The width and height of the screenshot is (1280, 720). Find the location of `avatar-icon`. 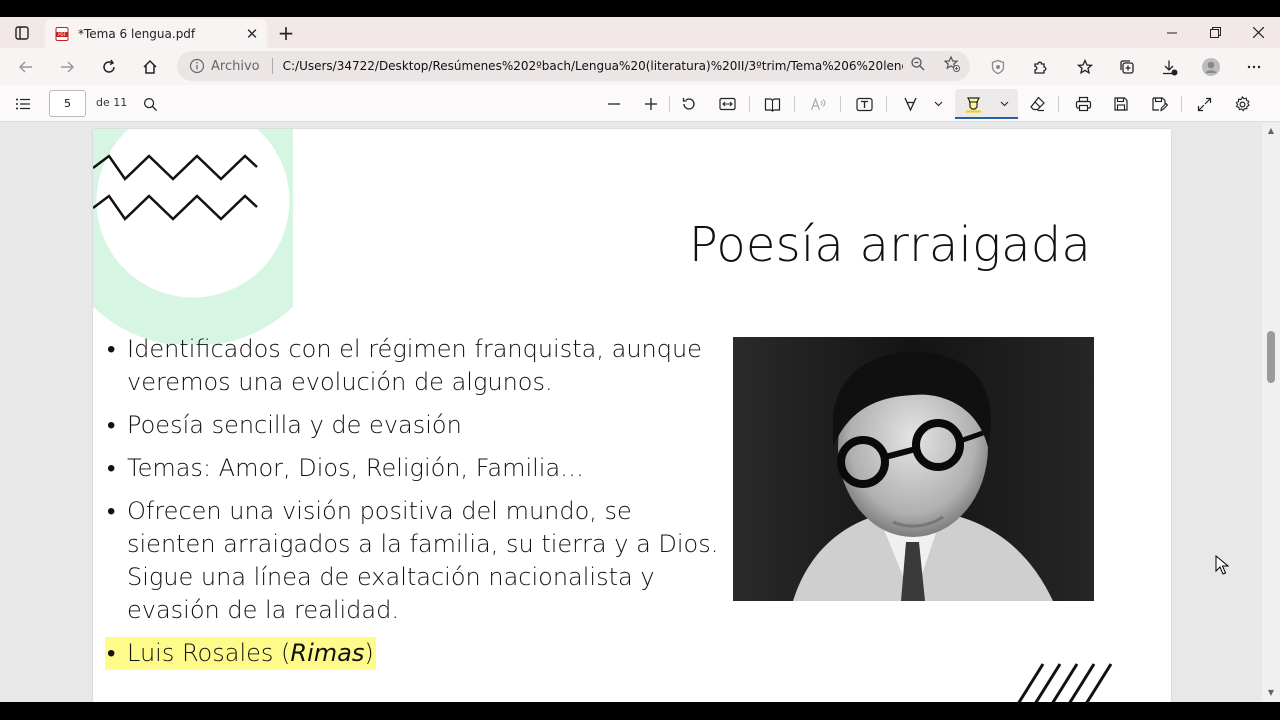

avatar-icon is located at coordinates (1211, 67).